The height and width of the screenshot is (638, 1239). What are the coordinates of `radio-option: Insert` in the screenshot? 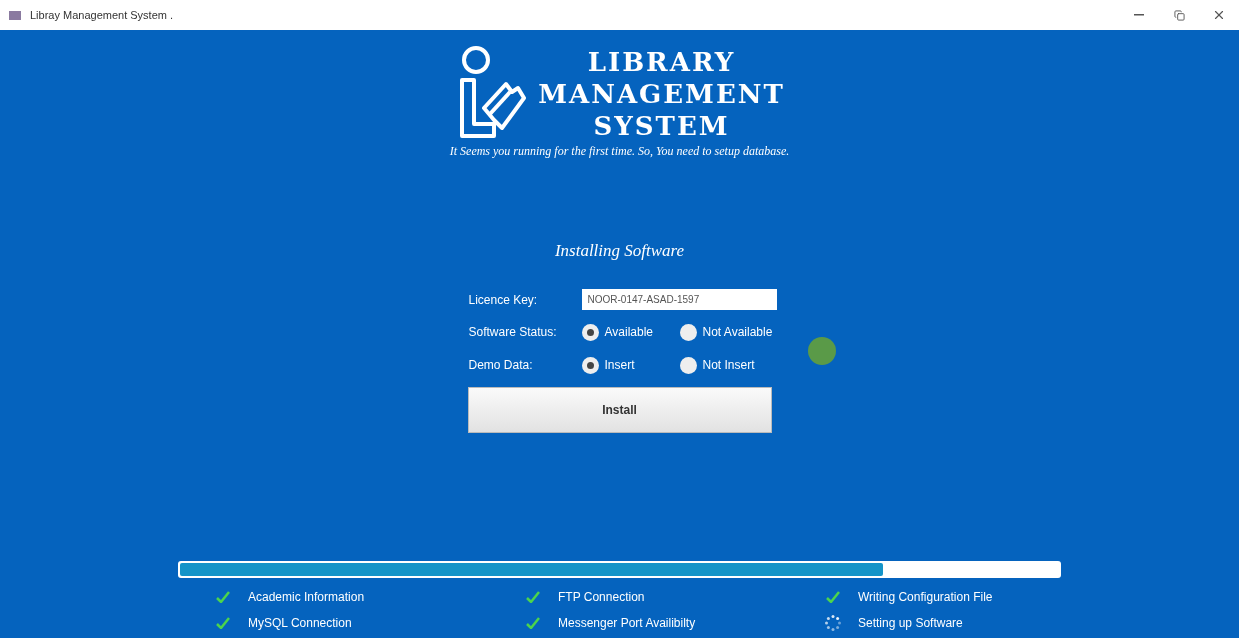 It's located at (625, 365).